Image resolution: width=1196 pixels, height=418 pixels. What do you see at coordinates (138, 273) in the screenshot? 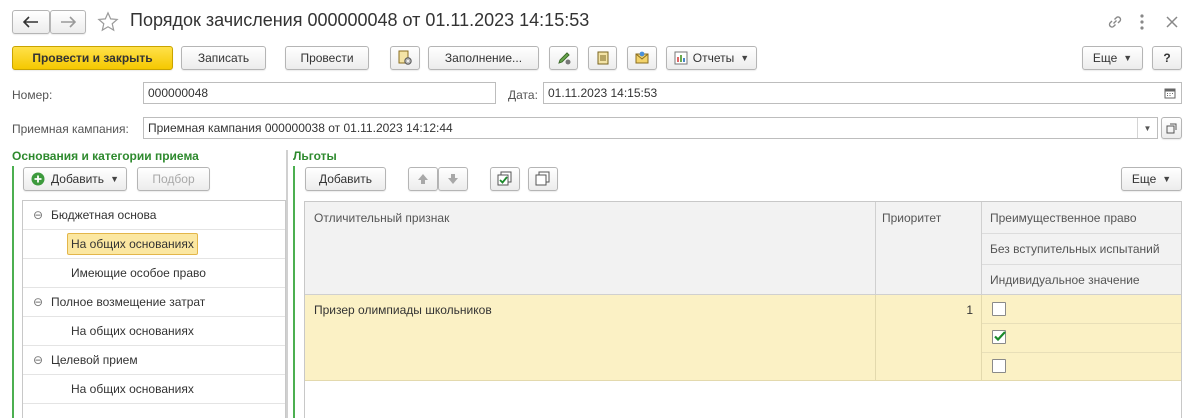
I see `tree-item-label: Имеющие особое право` at bounding box center [138, 273].